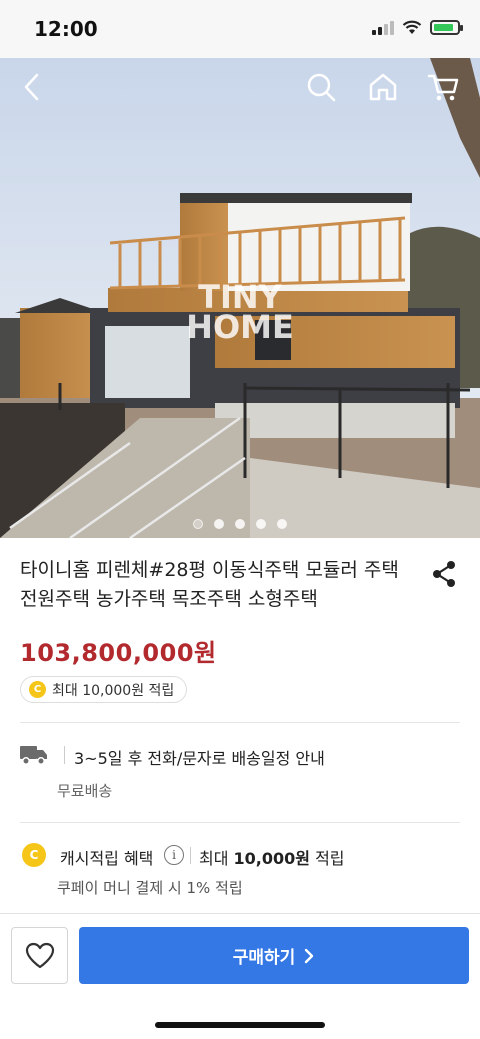 The image size is (480, 1039). I want to click on buy-button: 구매하기, so click(274, 955).